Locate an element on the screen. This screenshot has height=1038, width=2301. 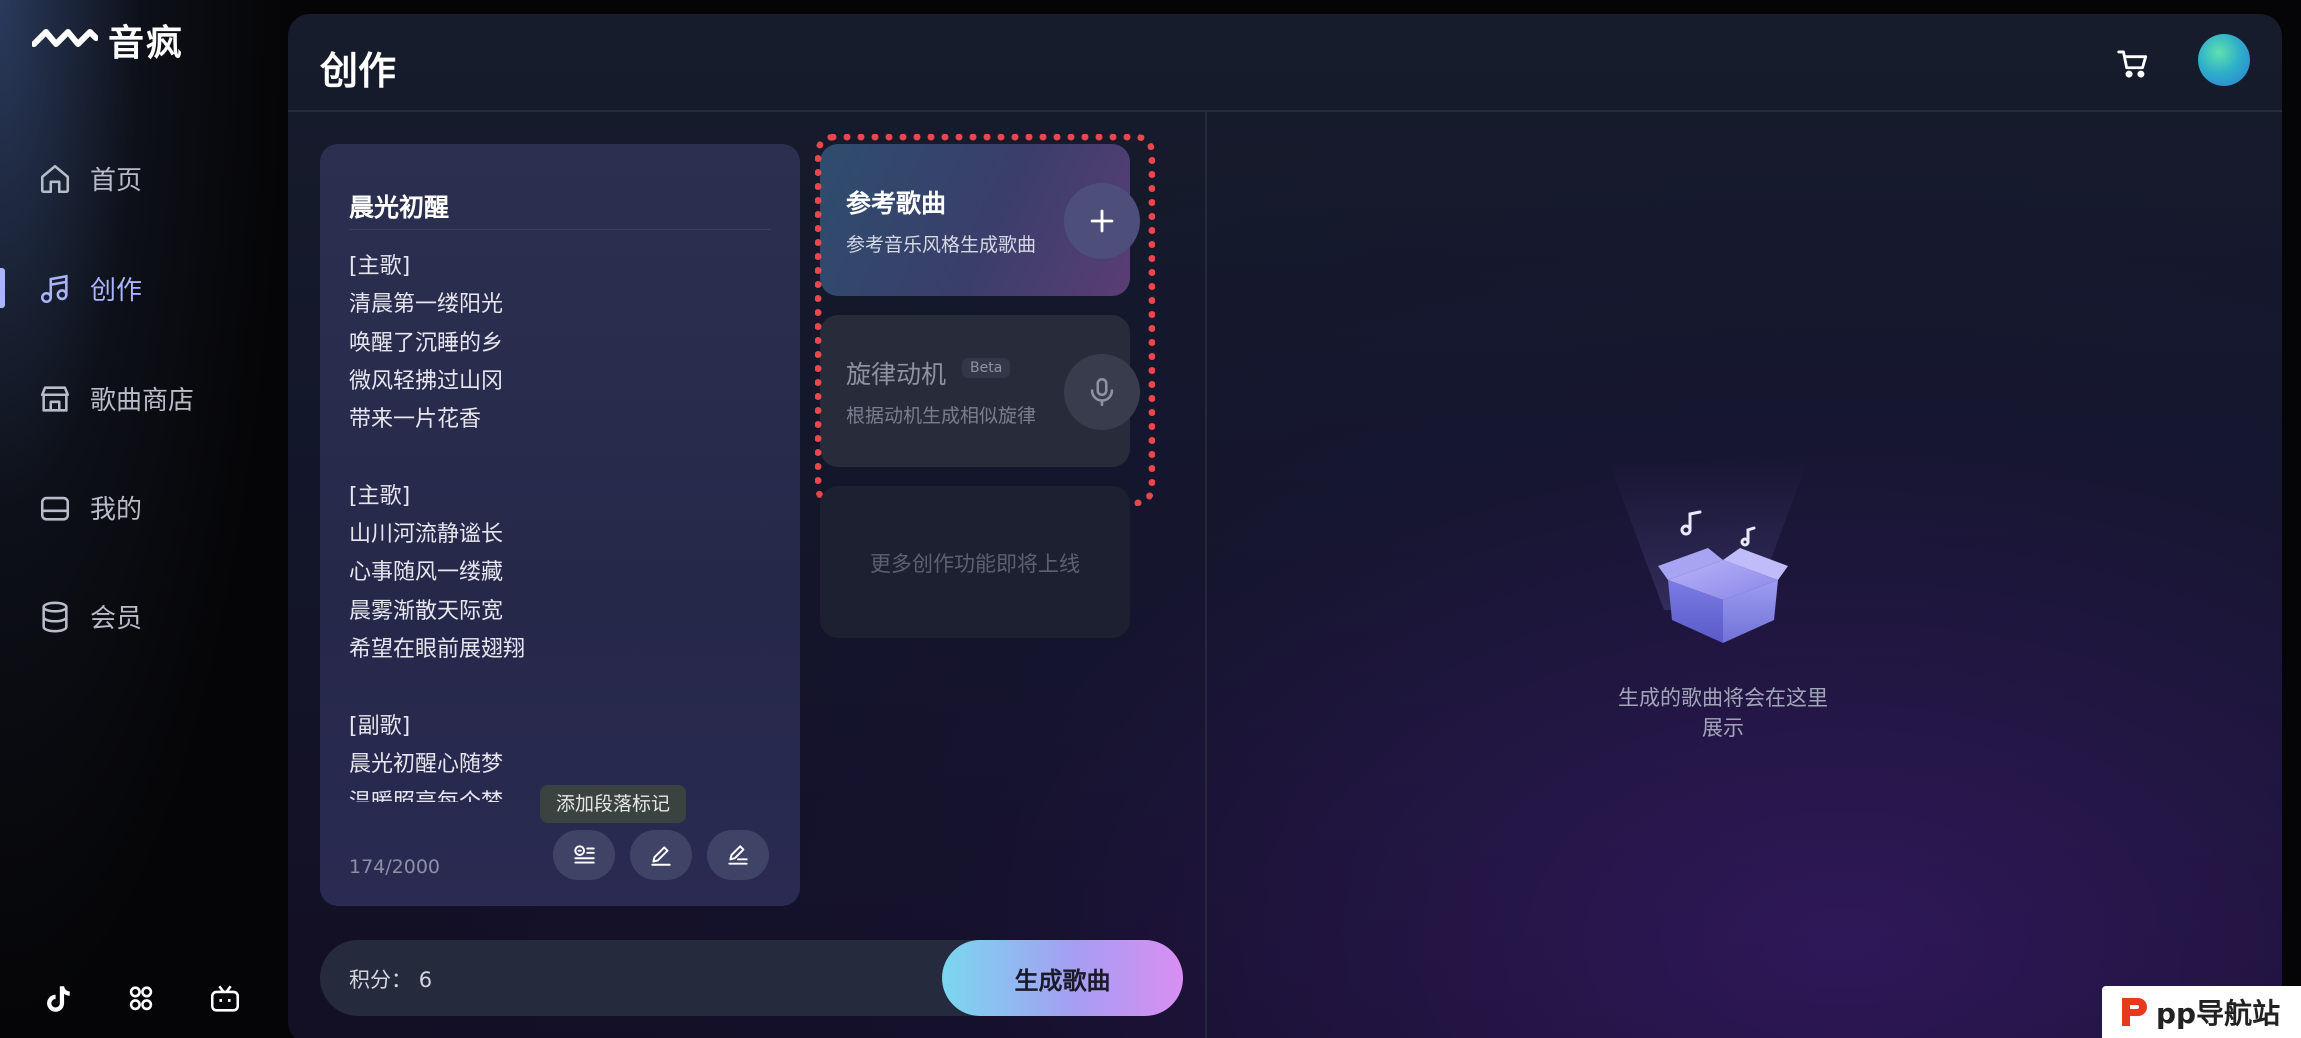
points-display: 积分： 6 is located at coordinates (390, 979).